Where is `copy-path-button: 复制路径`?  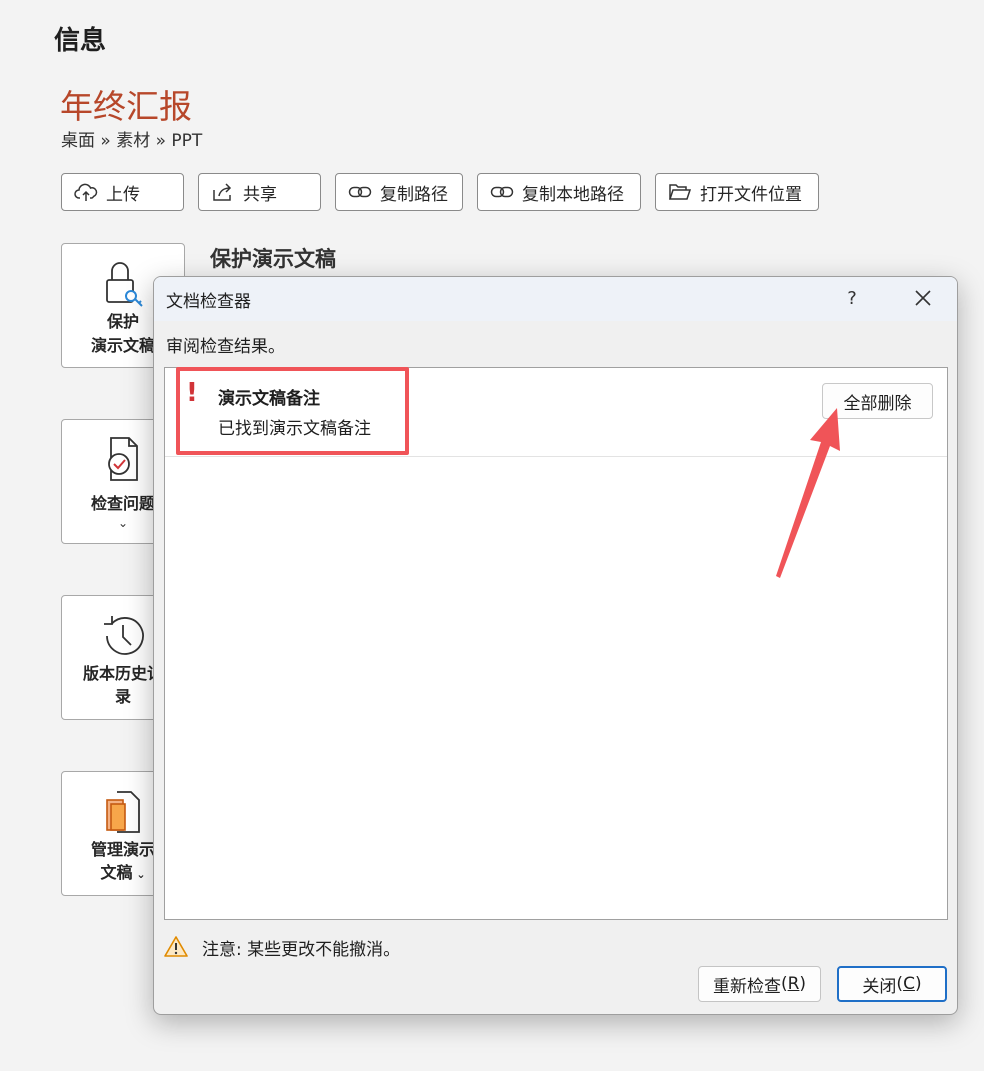 copy-path-button: 复制路径 is located at coordinates (399, 192).